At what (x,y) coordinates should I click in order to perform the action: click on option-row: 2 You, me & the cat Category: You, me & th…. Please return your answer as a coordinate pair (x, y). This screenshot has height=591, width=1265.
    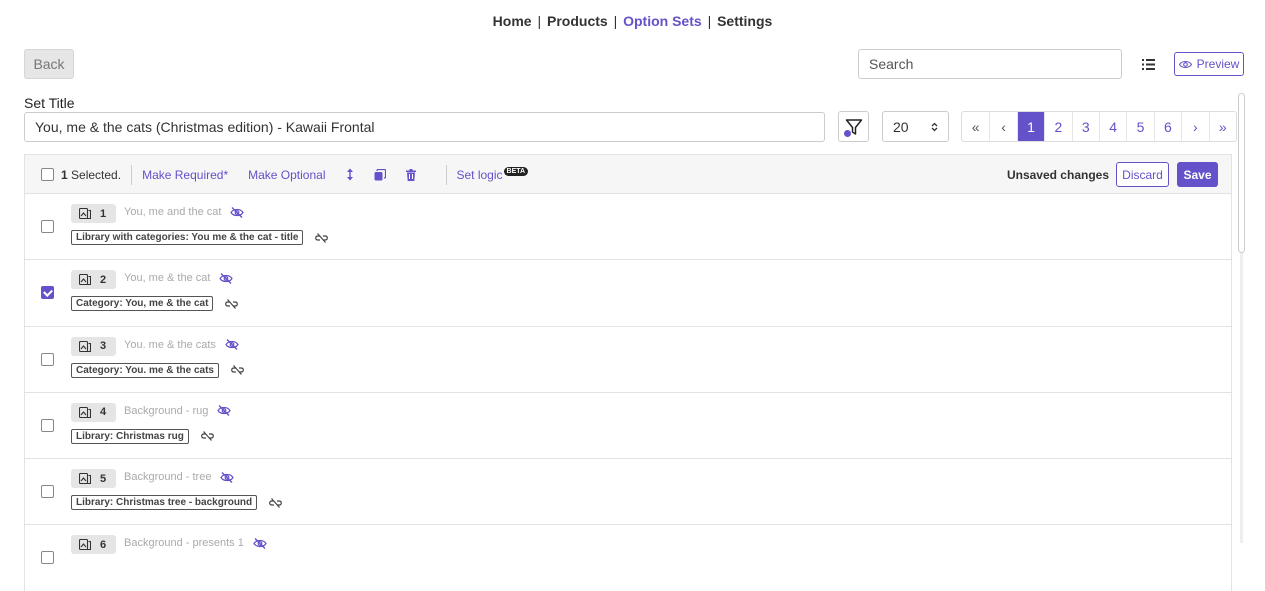
    Looking at the image, I should click on (628, 292).